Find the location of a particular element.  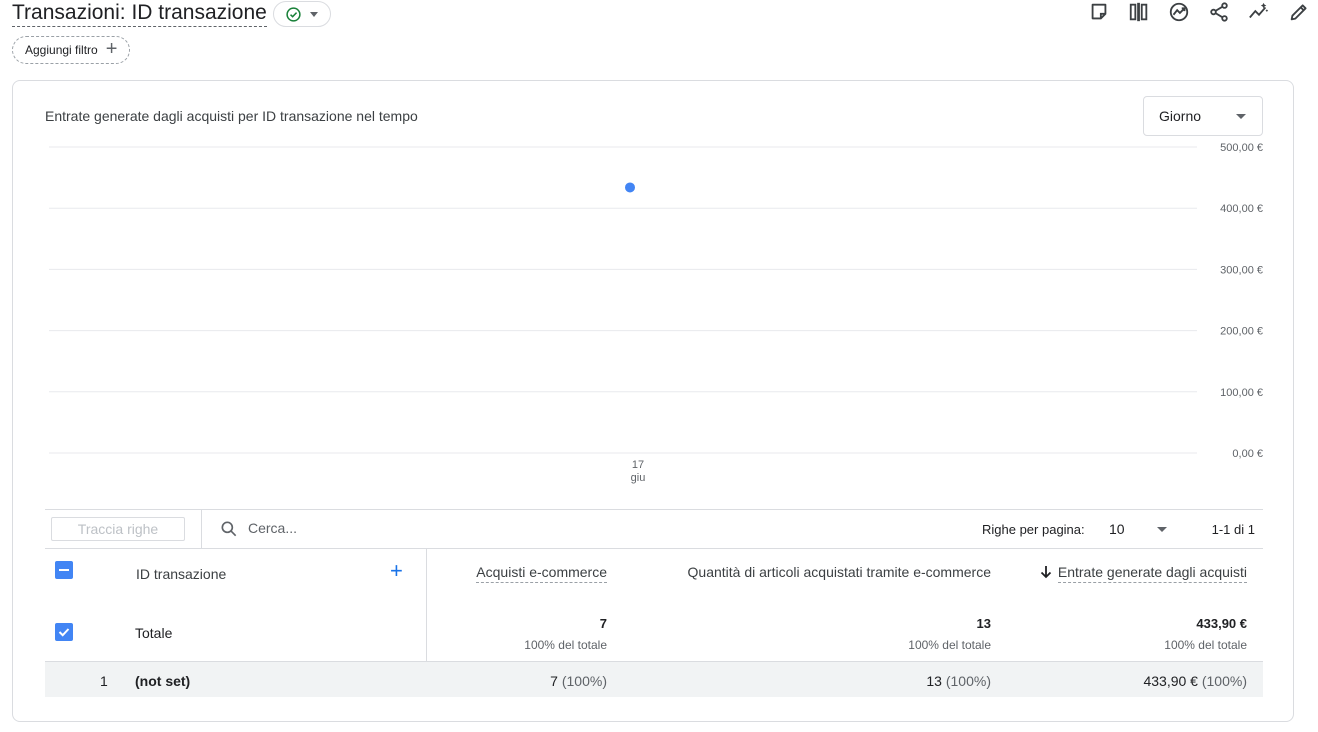

data-point is located at coordinates (630, 187).